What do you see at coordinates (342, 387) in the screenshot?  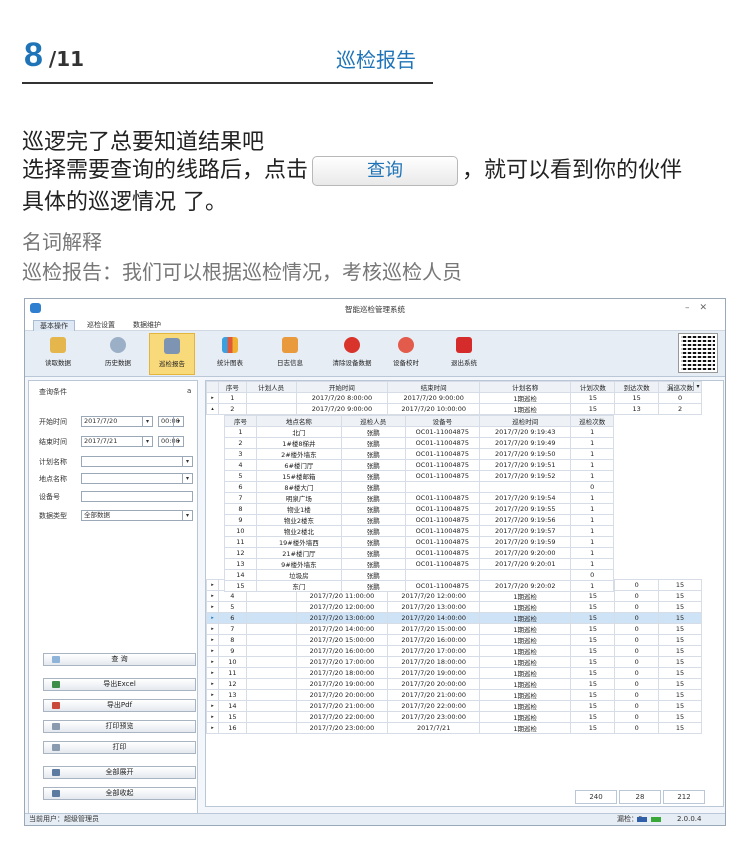 I see `col-header-start-time: 开始时间` at bounding box center [342, 387].